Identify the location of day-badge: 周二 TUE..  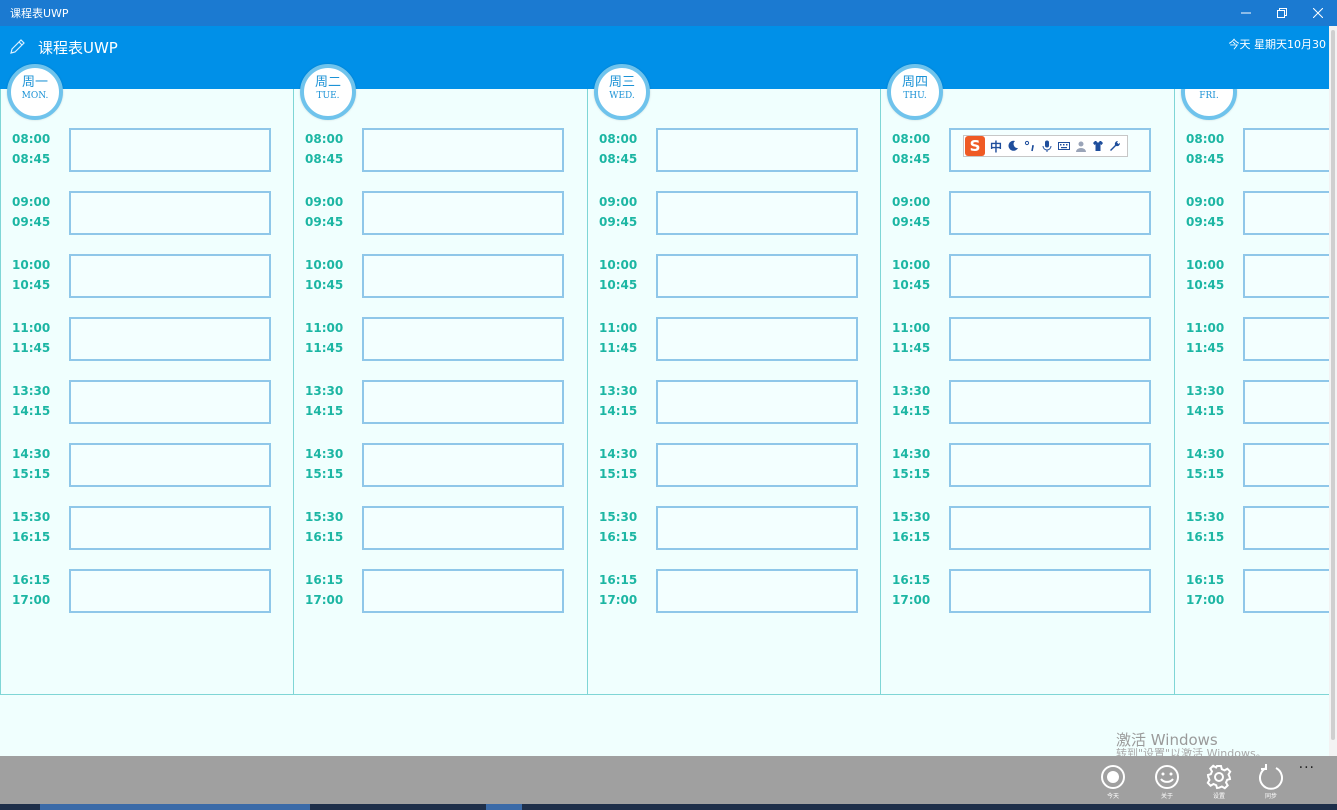
(328, 92).